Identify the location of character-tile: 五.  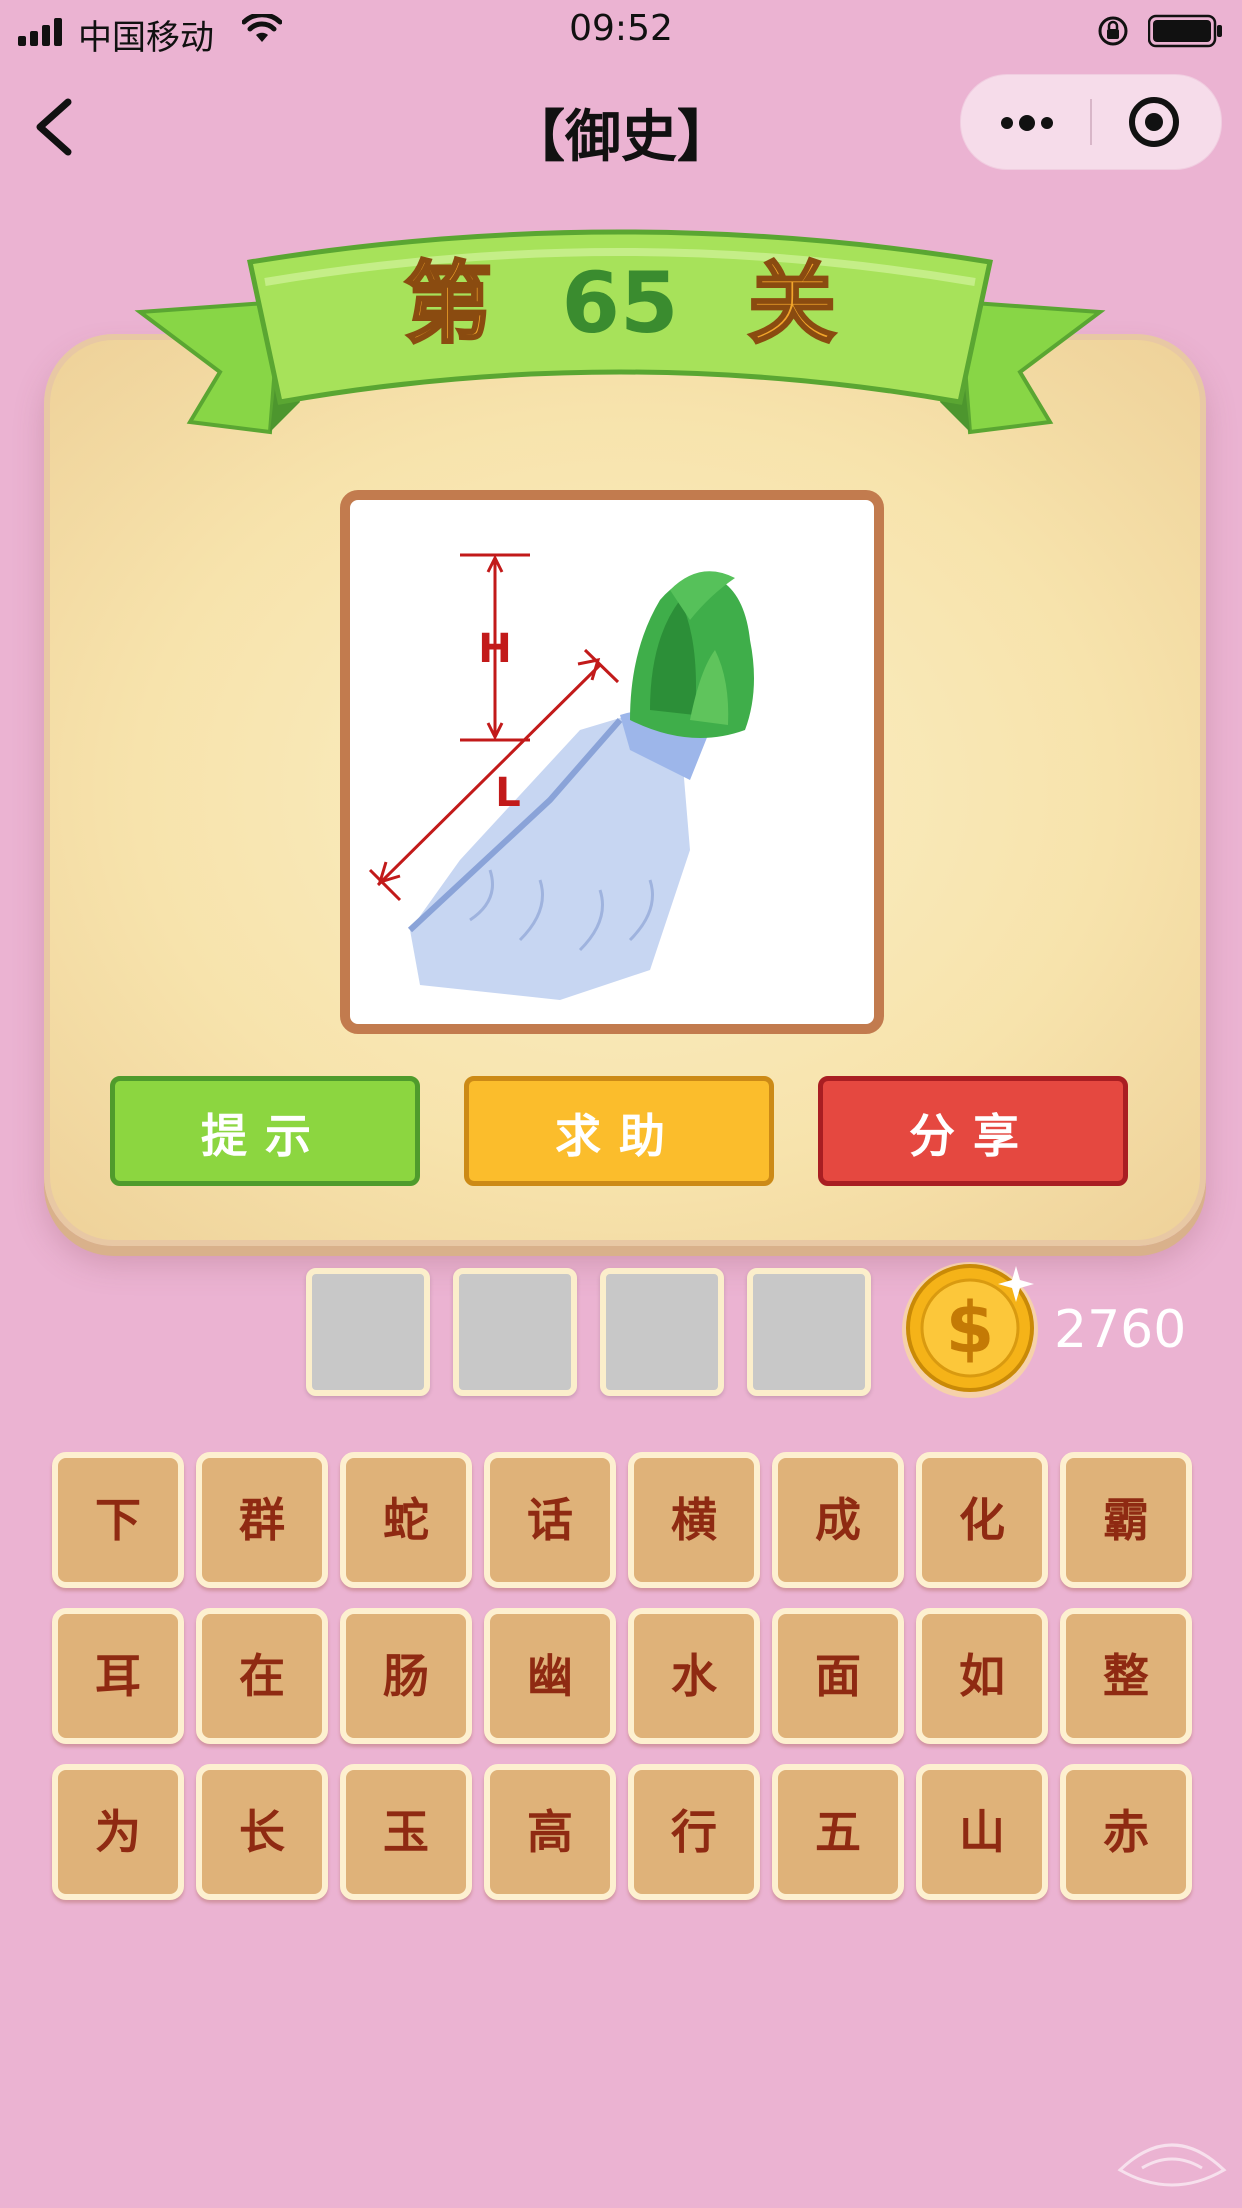
(838, 1832).